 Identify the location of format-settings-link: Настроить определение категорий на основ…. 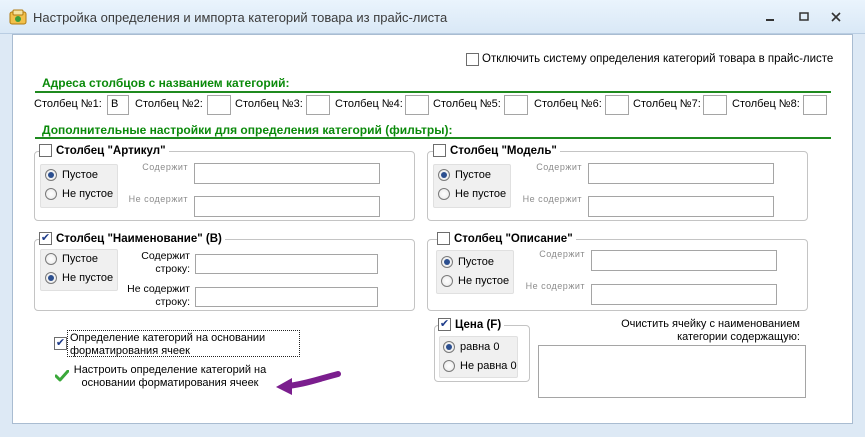
(170, 377).